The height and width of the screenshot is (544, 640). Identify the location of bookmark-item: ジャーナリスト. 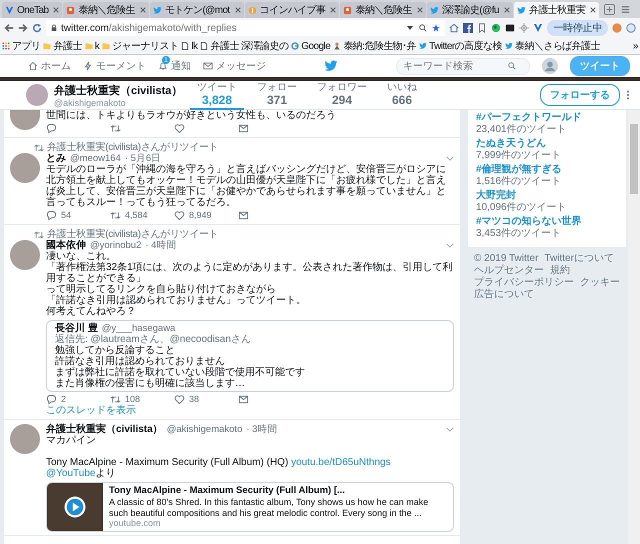
(140, 46).